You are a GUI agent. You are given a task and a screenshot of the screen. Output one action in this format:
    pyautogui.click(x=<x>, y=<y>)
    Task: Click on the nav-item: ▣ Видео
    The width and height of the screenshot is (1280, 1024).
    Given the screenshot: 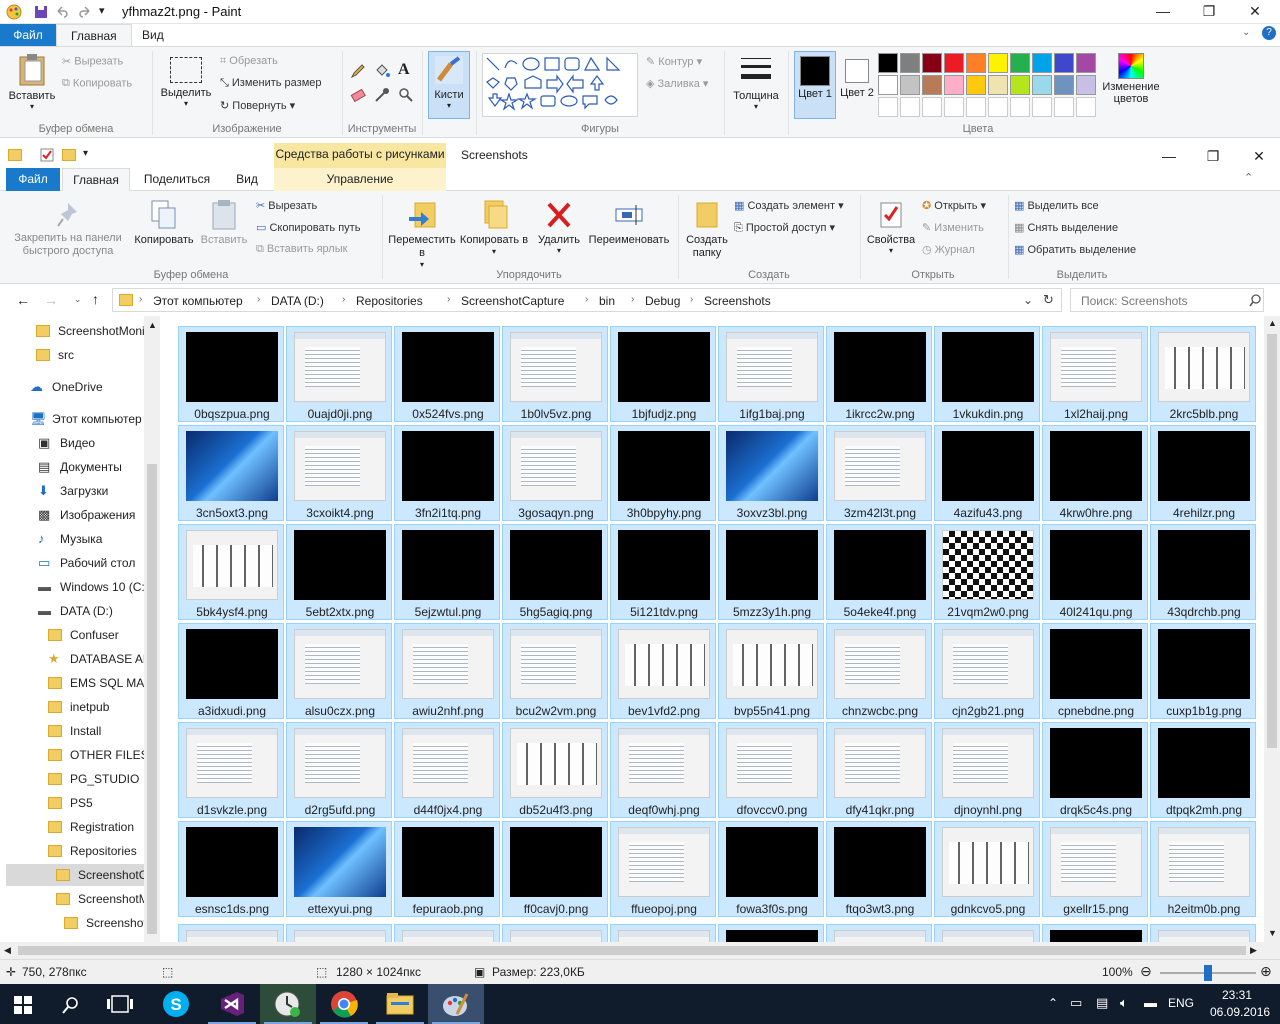 What is the action you would take?
    pyautogui.click(x=91, y=443)
    